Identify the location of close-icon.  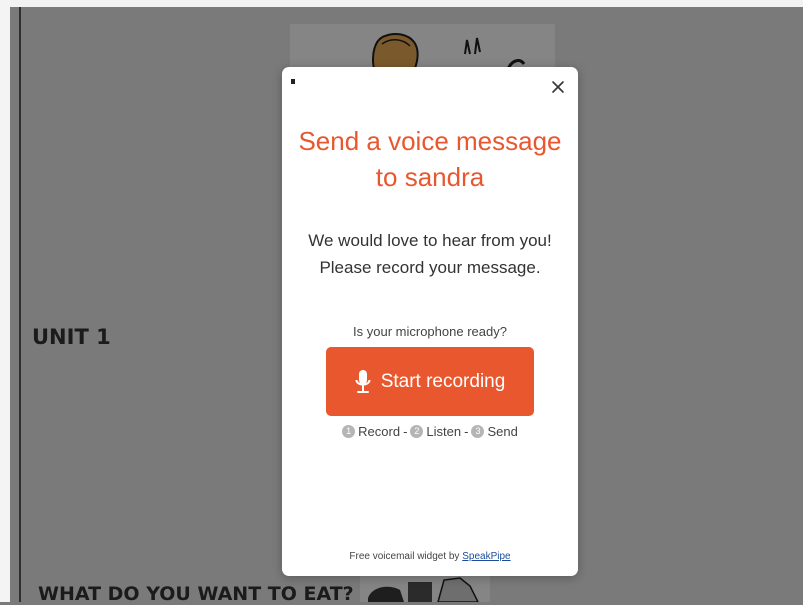
(558, 87).